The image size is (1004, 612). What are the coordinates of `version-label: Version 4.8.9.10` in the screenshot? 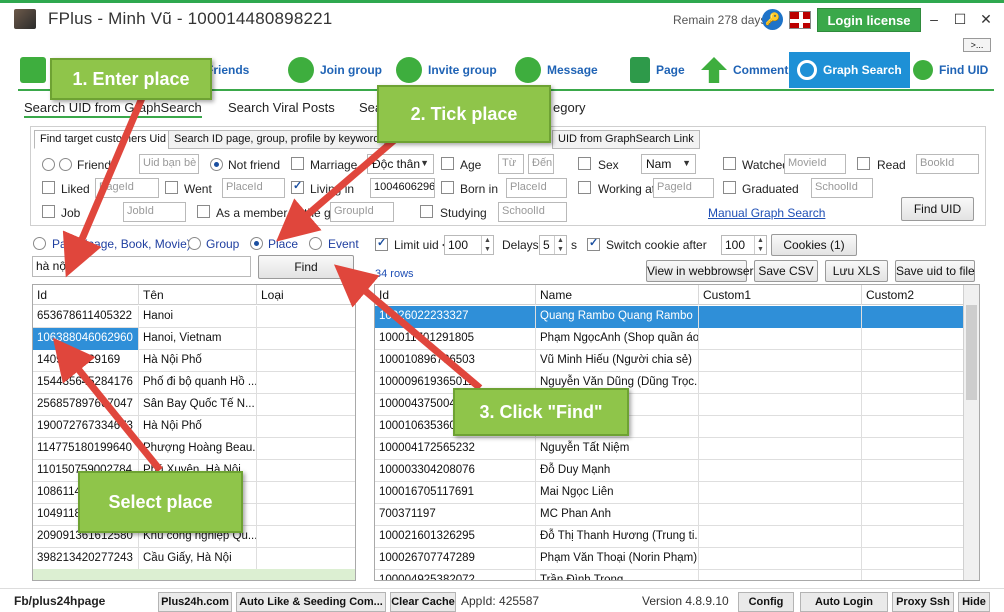 It's located at (685, 601).